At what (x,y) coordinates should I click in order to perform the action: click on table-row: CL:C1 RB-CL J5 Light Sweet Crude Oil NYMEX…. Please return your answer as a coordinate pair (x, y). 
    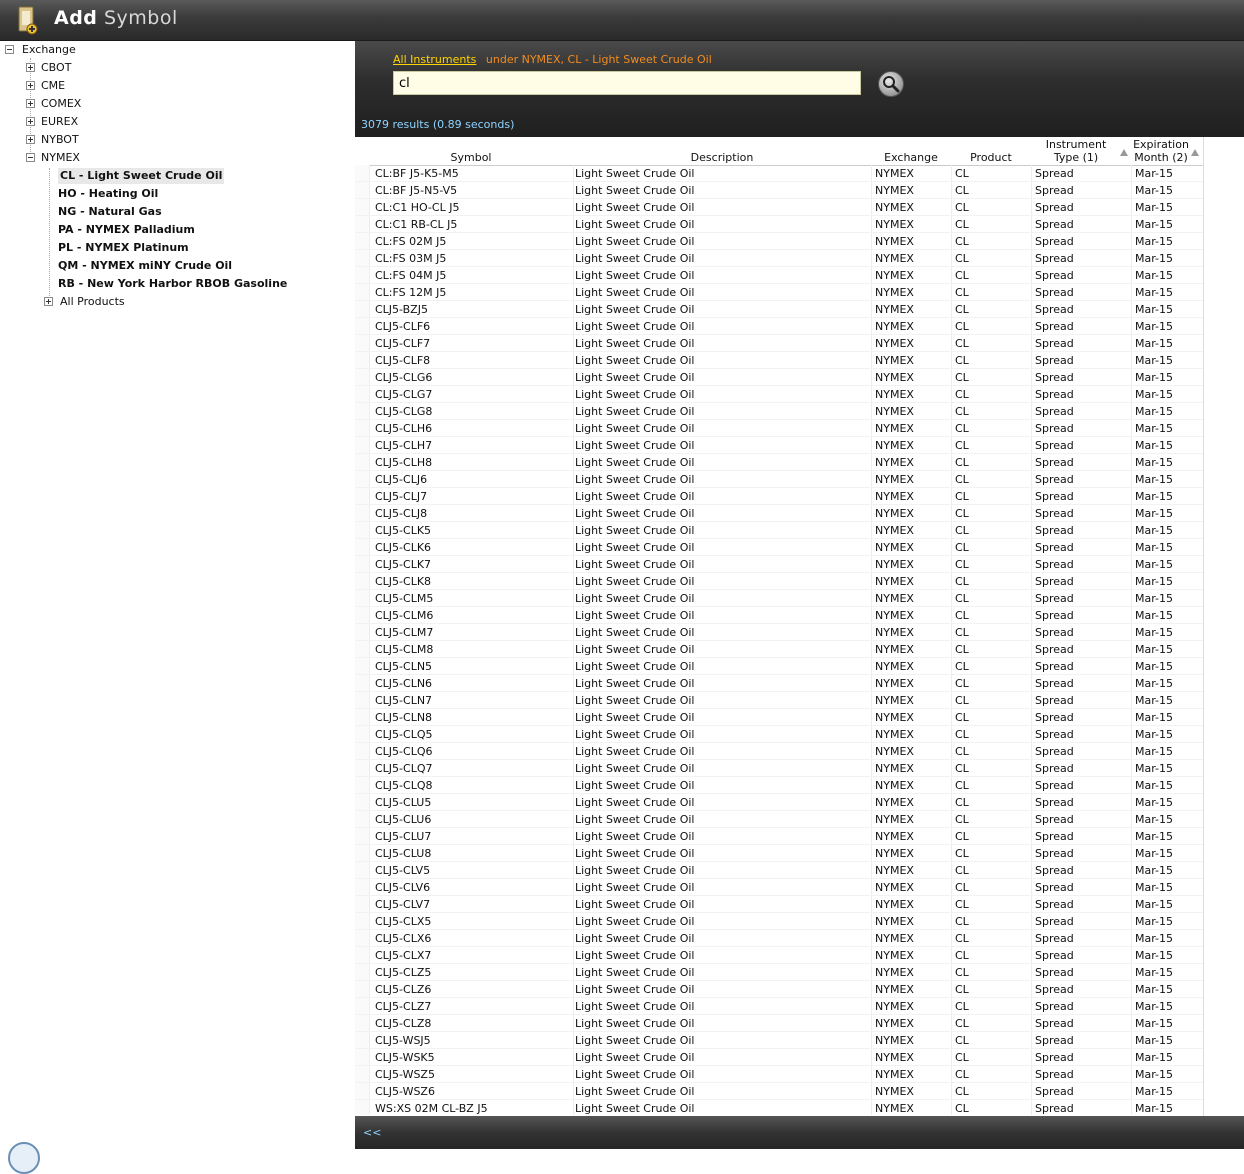
    Looking at the image, I should click on (779, 224).